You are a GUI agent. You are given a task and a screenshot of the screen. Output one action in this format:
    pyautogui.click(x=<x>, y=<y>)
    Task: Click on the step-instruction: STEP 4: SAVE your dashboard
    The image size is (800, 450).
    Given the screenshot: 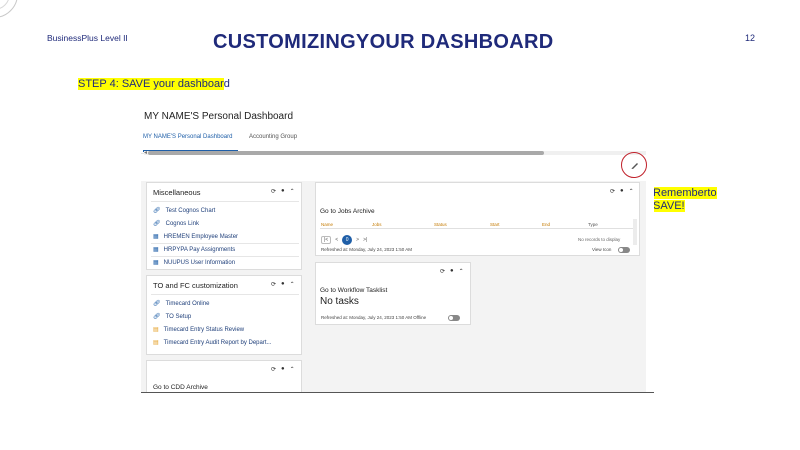 What is the action you would take?
    pyautogui.click(x=154, y=84)
    